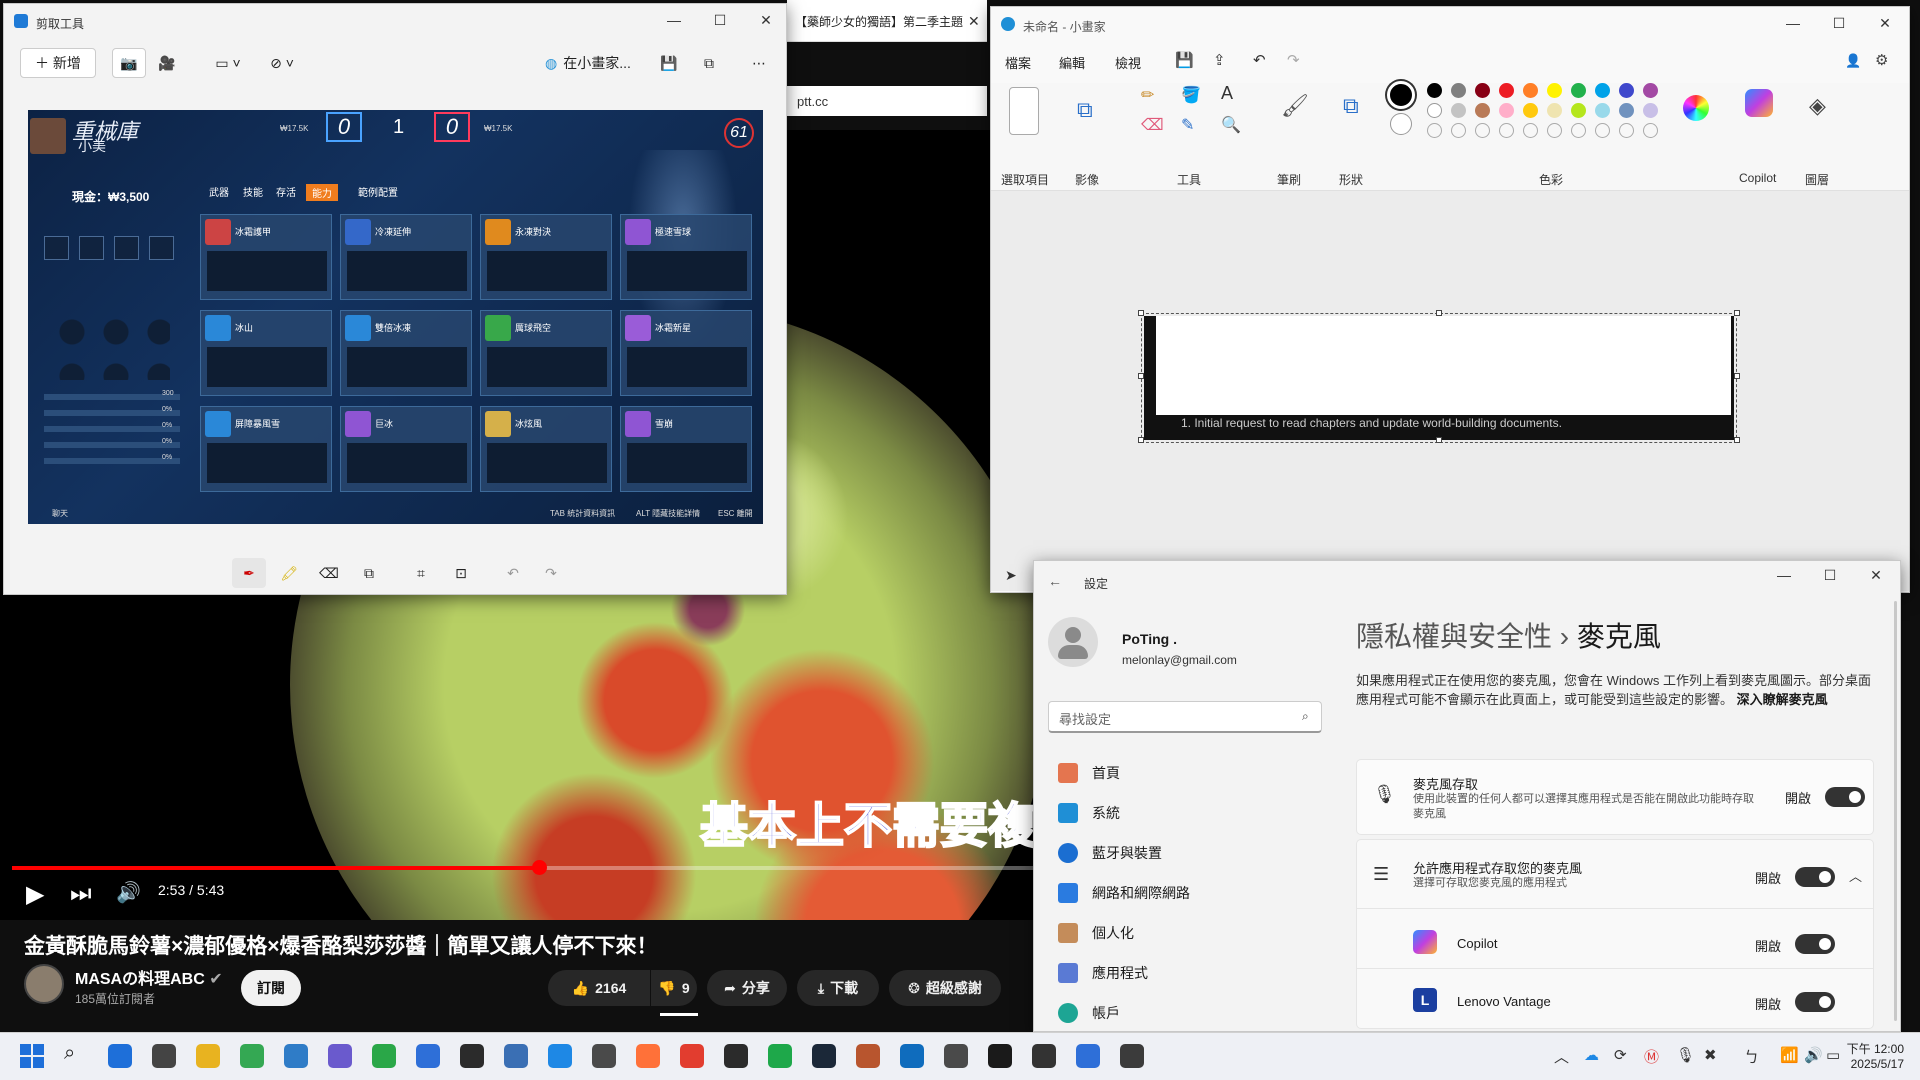 Image resolution: width=1920 pixels, height=1080 pixels. I want to click on breadcrumb-parent: 隱私權與安全性, so click(1454, 636).